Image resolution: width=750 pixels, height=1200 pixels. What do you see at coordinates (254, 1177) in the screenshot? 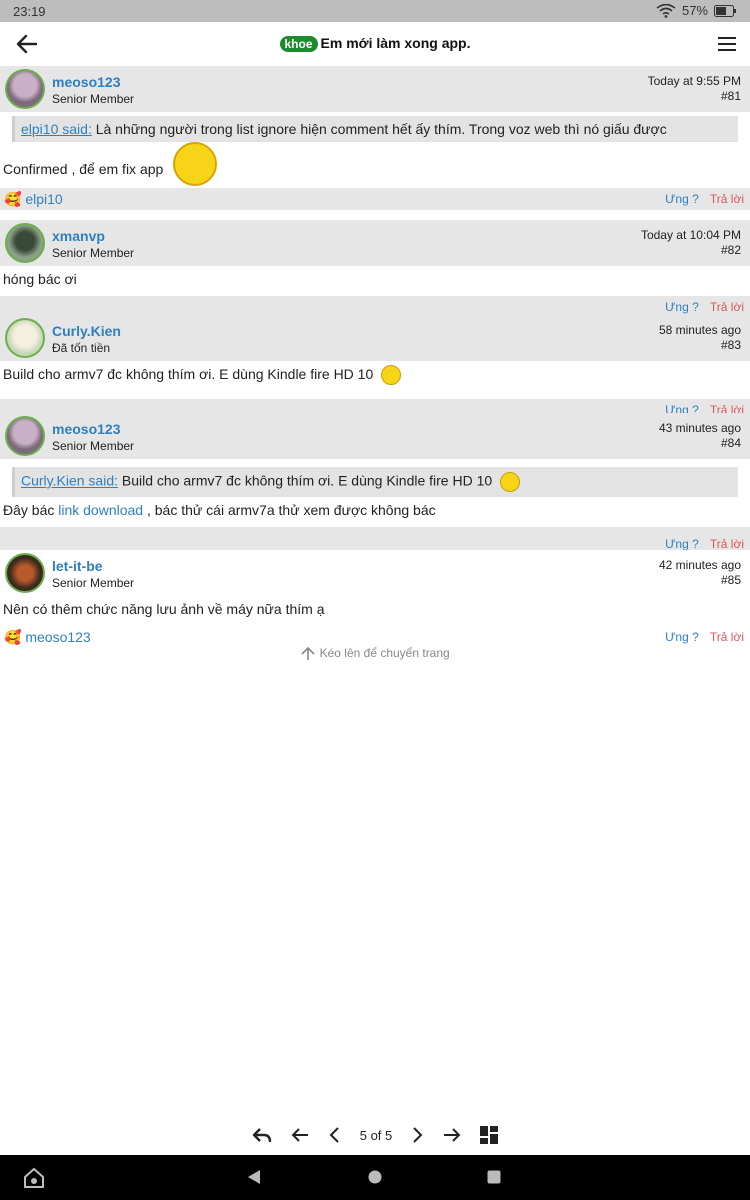
I see `nav-back-icon` at bounding box center [254, 1177].